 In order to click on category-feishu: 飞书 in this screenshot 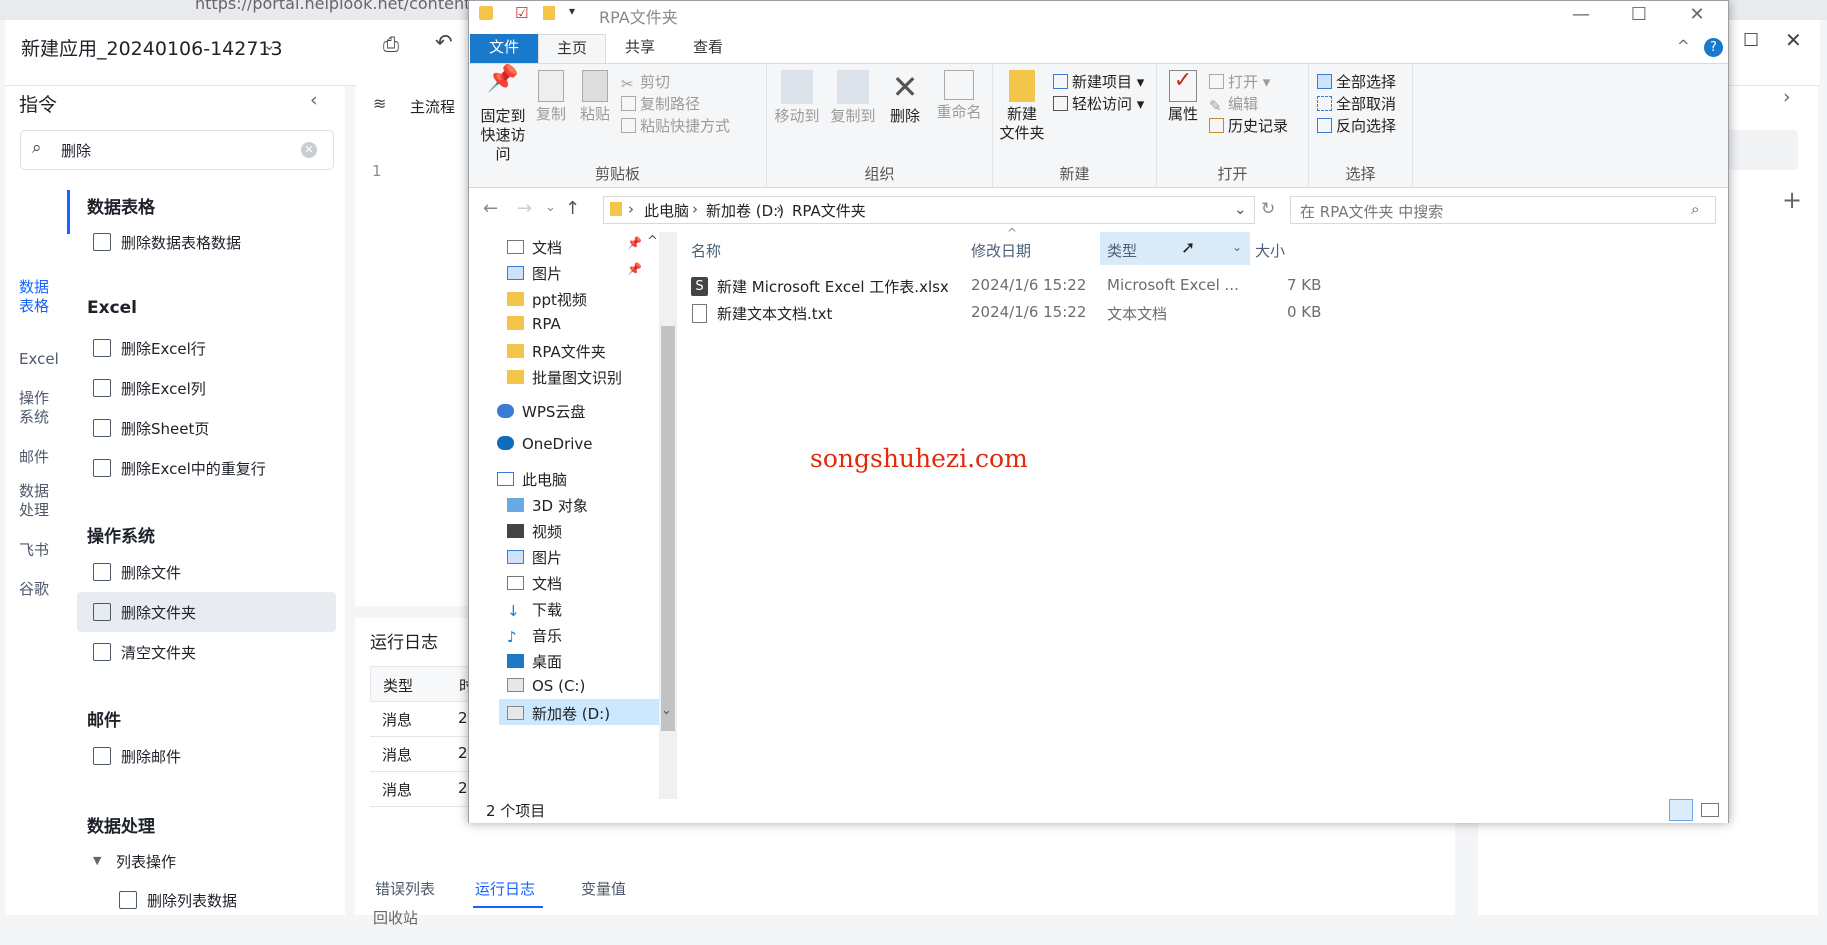, I will do `click(39, 550)`.